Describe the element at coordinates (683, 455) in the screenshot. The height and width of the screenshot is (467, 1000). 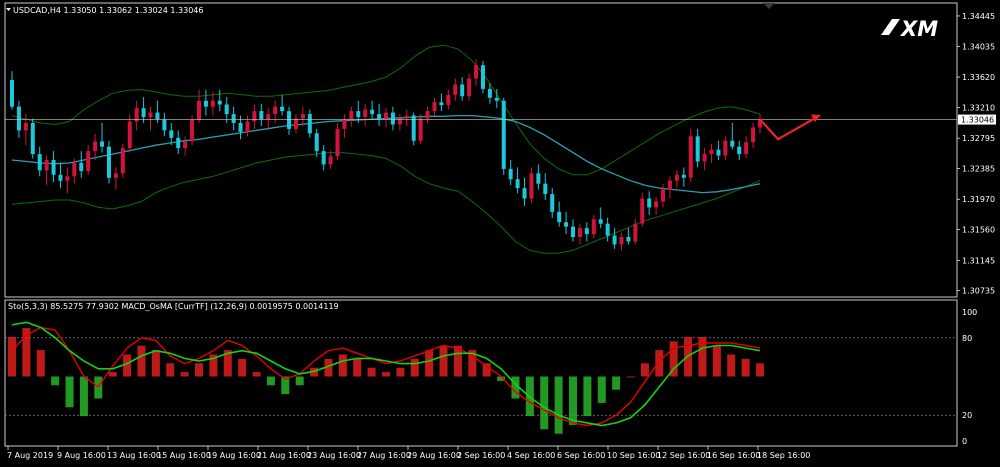
I see `time-tick-label: 12 Sep 16:00` at that location.